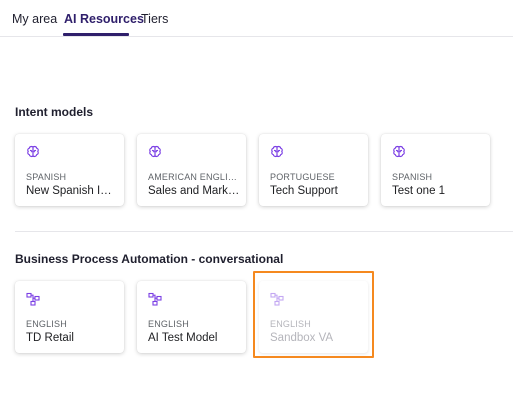 Image resolution: width=513 pixels, height=400 pixels. Describe the element at coordinates (191, 317) in the screenshot. I see `bpa-model-card: ENGLISH AI Test Model` at that location.